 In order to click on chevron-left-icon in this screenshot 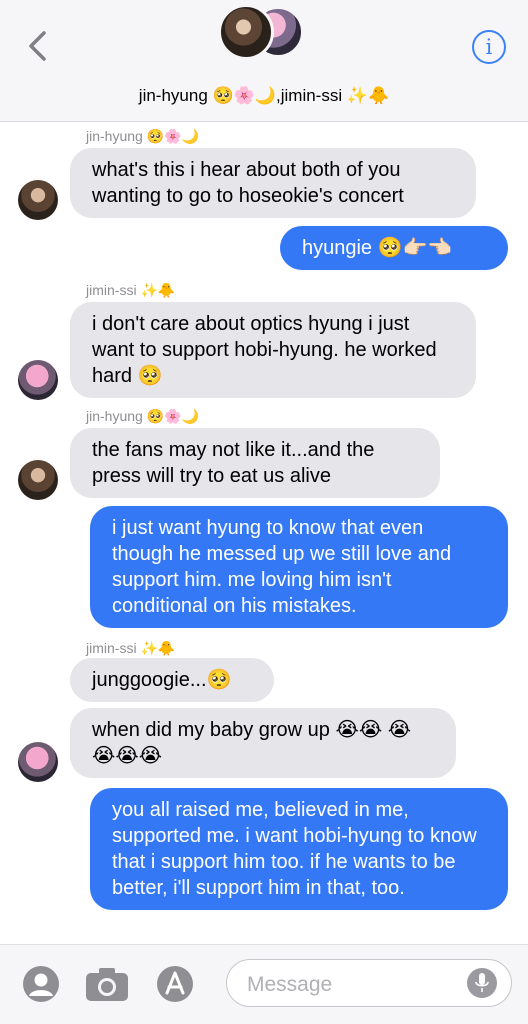, I will do `click(38, 46)`.